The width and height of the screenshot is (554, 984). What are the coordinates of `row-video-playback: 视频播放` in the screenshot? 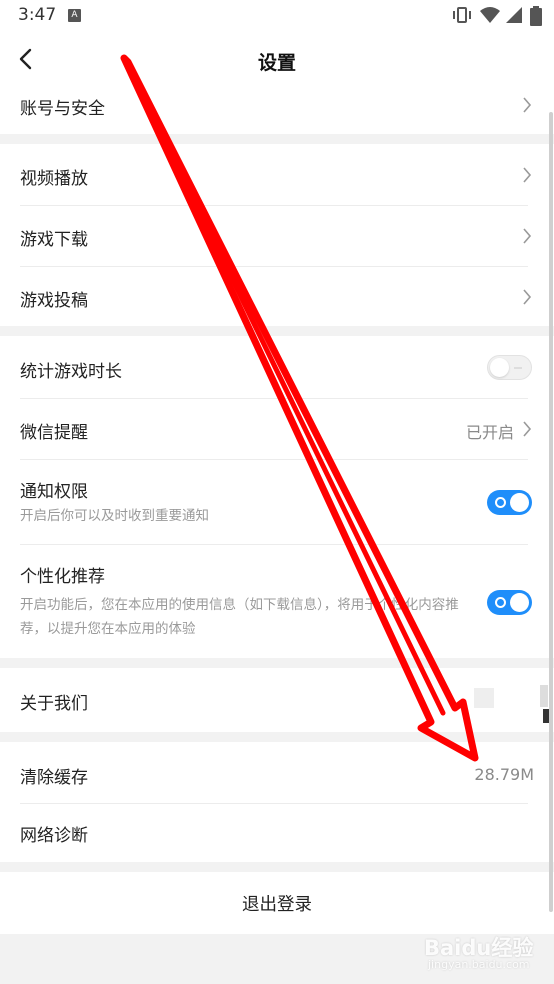 It's located at (277, 174).